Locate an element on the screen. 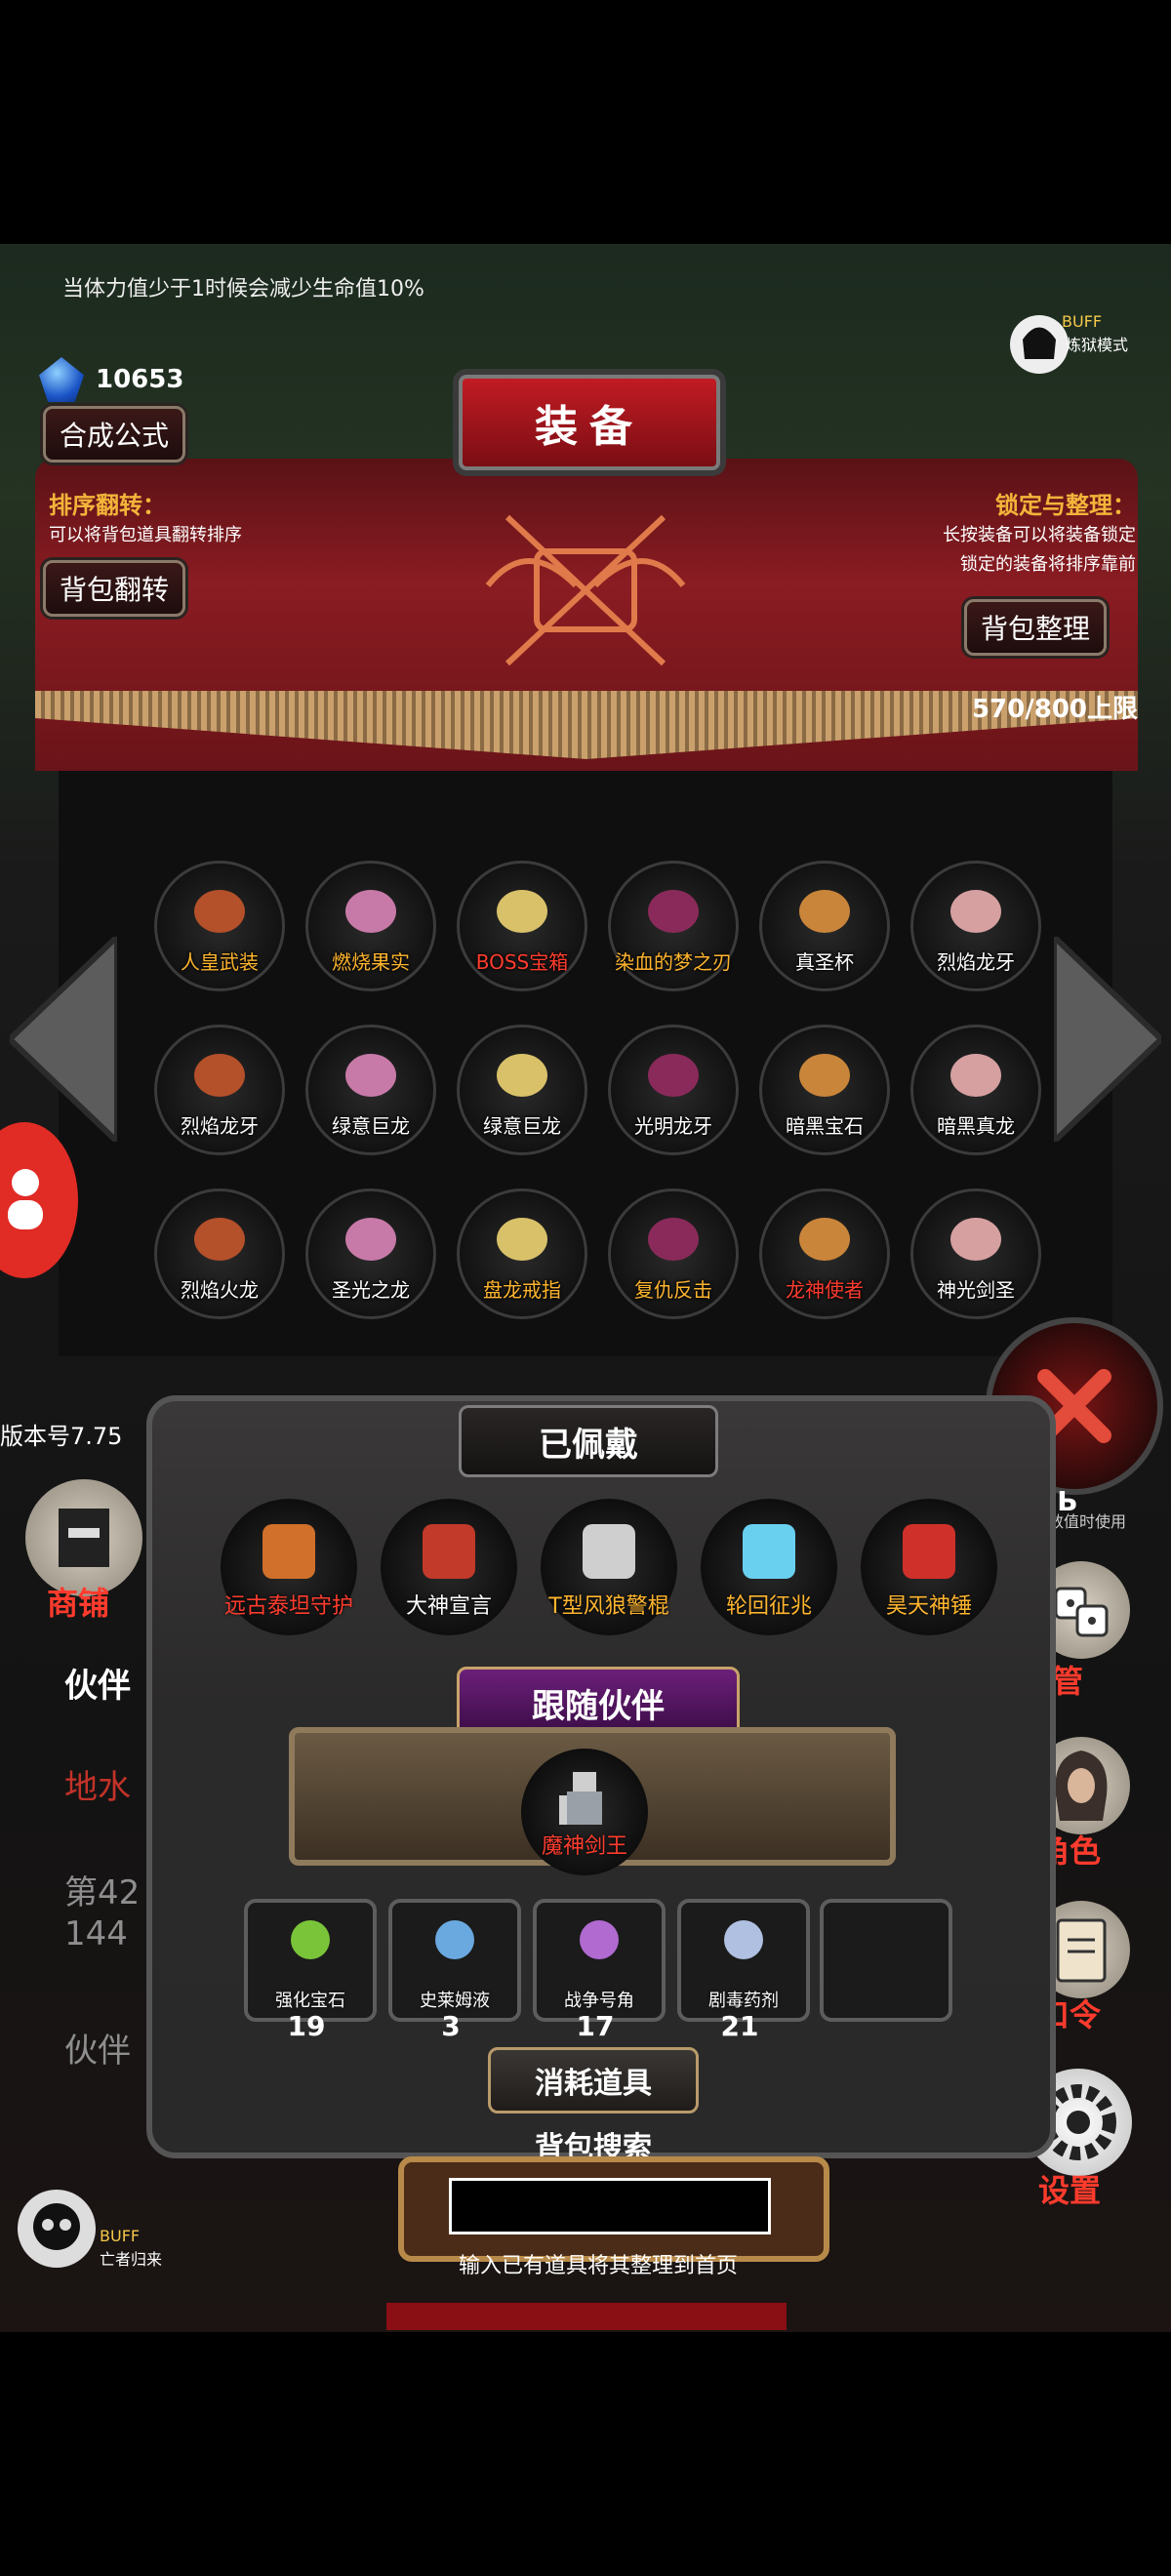 The height and width of the screenshot is (2576, 1171). inventory-slot: 盘龙戒指 is located at coordinates (522, 1253).